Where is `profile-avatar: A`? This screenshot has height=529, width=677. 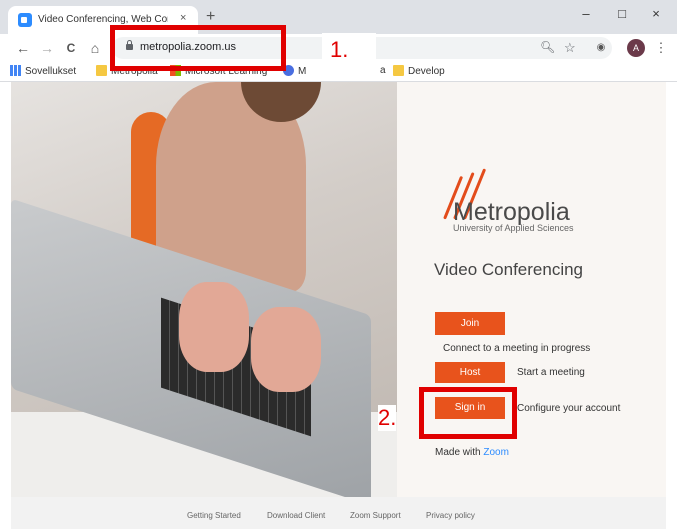 profile-avatar: A is located at coordinates (636, 48).